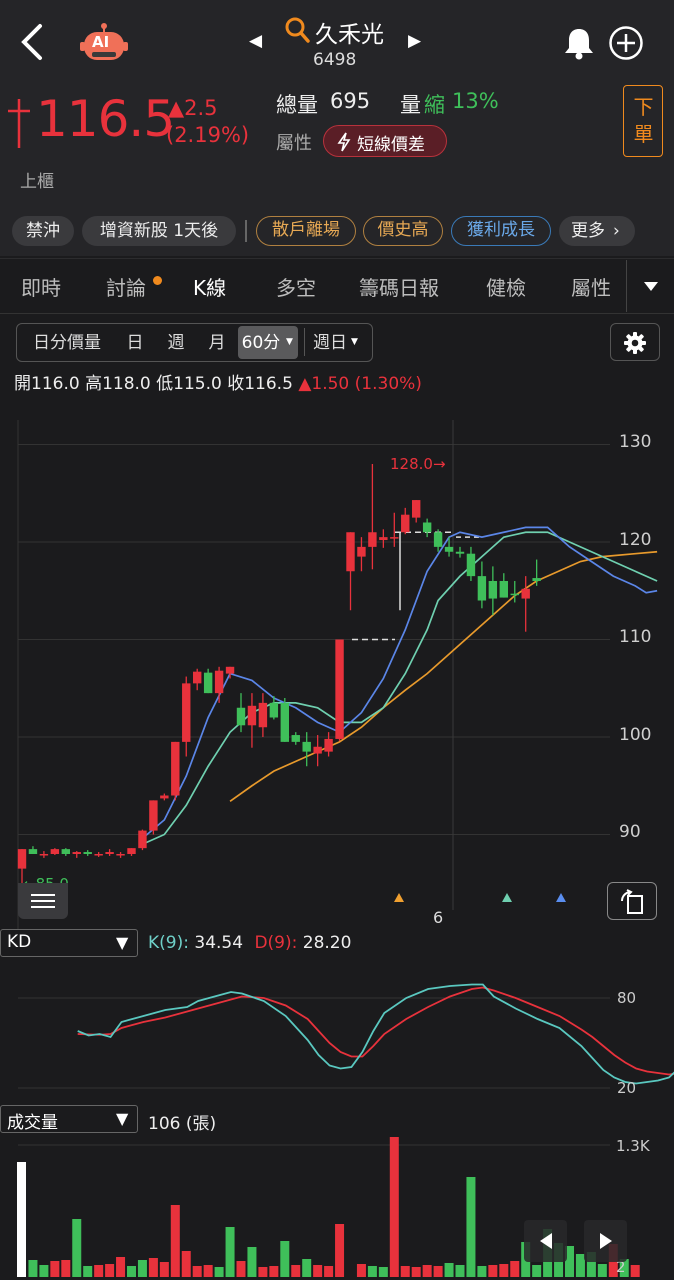 This screenshot has width=674, height=1280. What do you see at coordinates (69, 1119) in the screenshot?
I see `volume-indicator-select: 成交量 ▼` at bounding box center [69, 1119].